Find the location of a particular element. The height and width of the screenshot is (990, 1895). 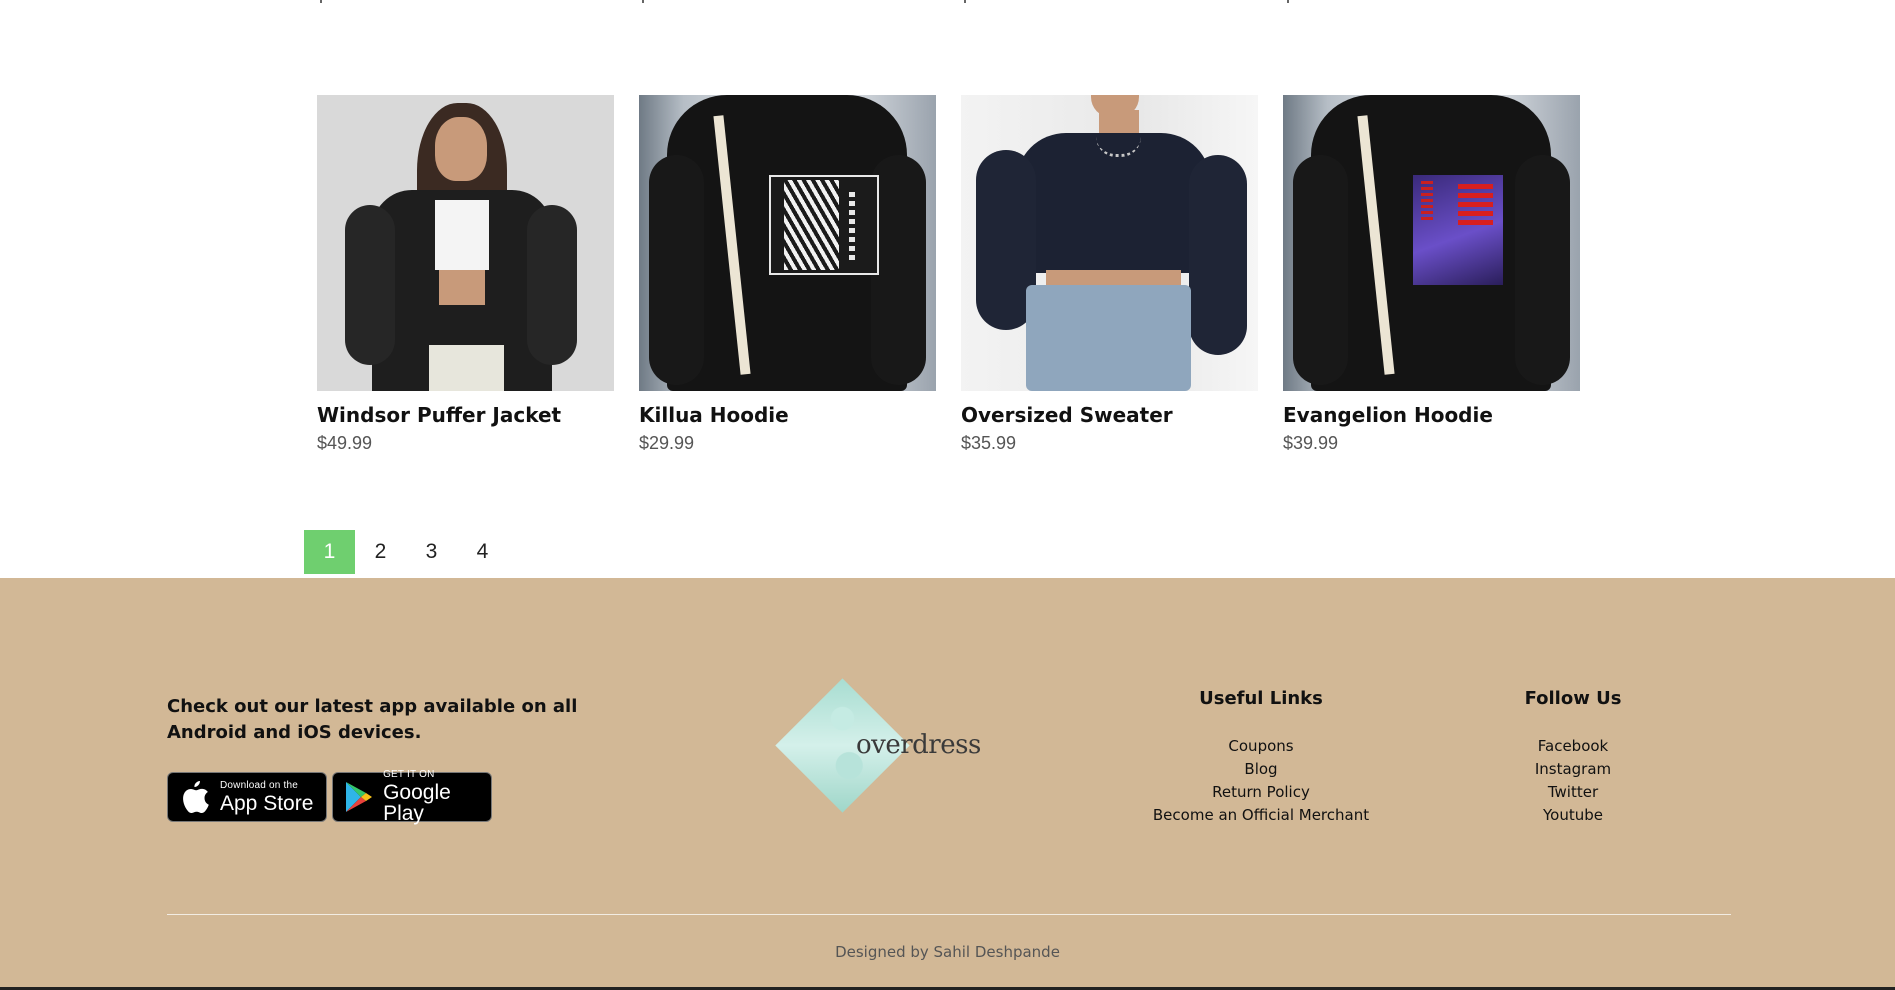

pagination: 1 2 3 4 is located at coordinates (406, 552).